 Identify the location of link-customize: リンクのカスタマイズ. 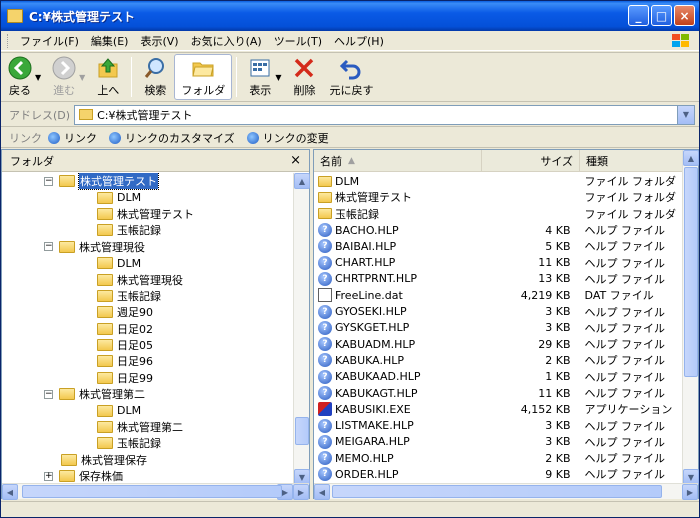
(172, 138).